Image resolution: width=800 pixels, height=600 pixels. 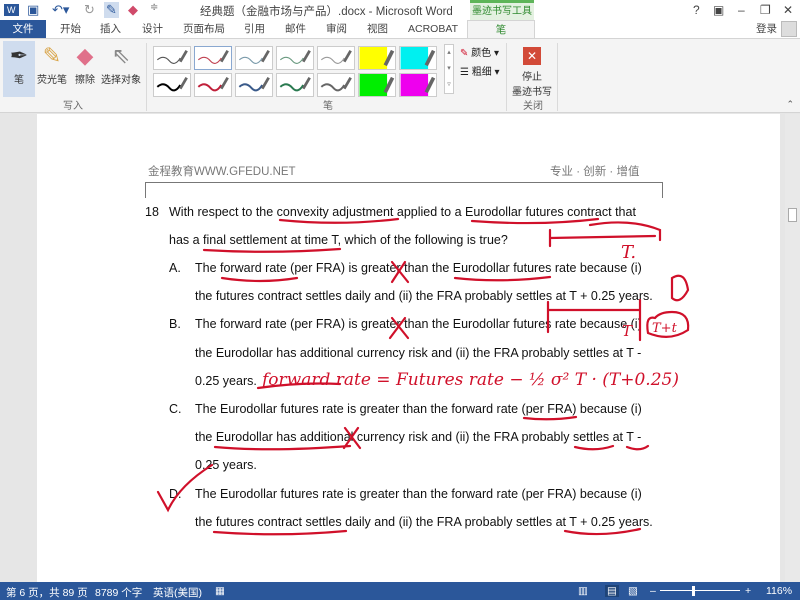 What do you see at coordinates (779, 591) in the screenshot?
I see `zoom-level: 116%` at bounding box center [779, 591].